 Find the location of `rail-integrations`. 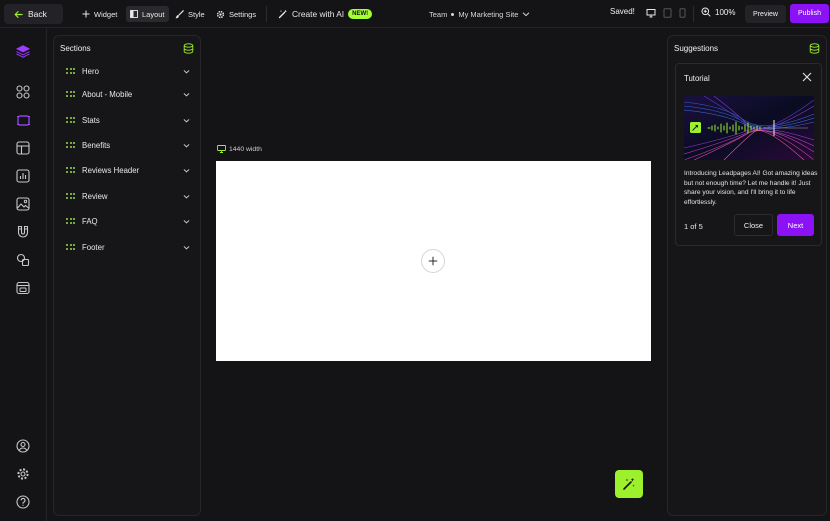

rail-integrations is located at coordinates (23, 260).